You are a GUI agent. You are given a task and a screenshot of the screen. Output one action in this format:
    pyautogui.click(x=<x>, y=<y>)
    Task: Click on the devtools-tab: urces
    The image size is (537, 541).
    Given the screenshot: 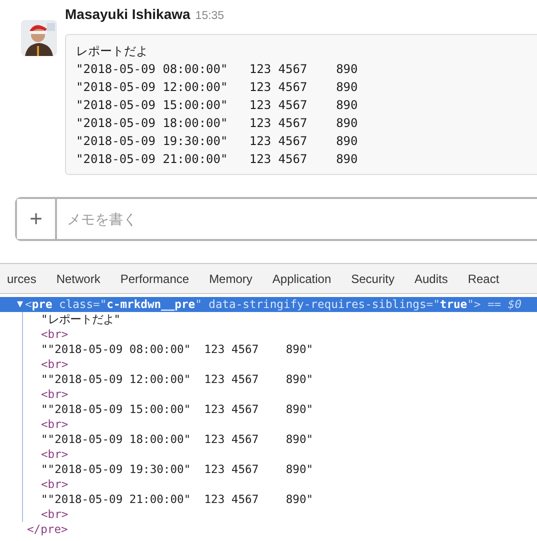 What is the action you would take?
    pyautogui.click(x=23, y=279)
    